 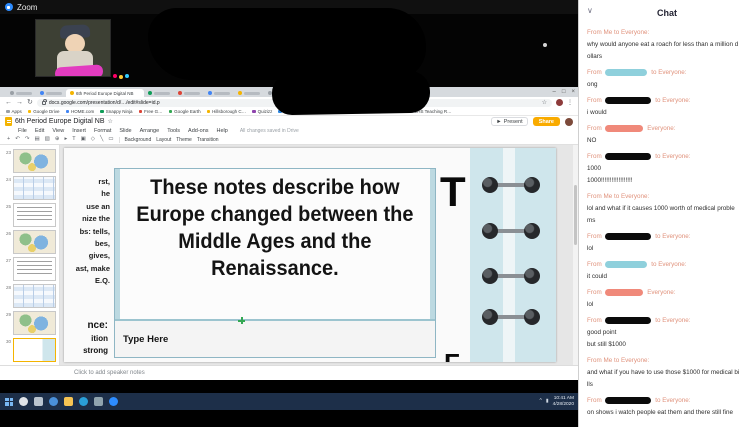 I want to click on tile-options-dot, so click(x=545, y=45).